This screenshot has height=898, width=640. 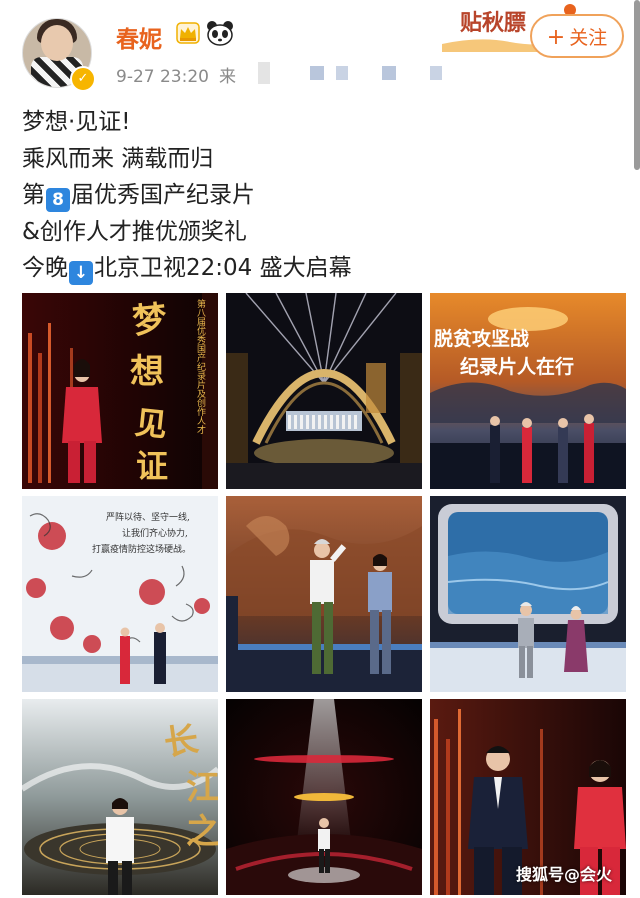 What do you see at coordinates (81, 273) in the screenshot?
I see `down-arrow-icon: ↓` at bounding box center [81, 273].